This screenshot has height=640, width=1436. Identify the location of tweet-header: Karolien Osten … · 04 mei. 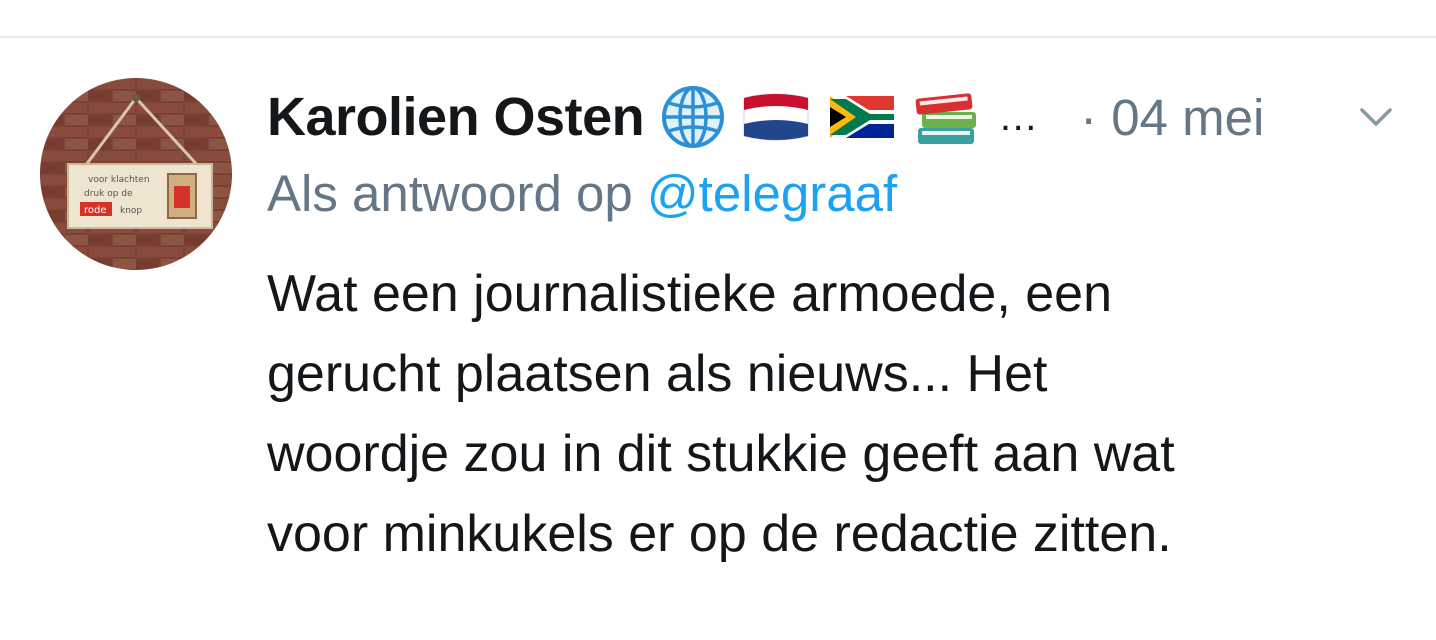
(765, 117).